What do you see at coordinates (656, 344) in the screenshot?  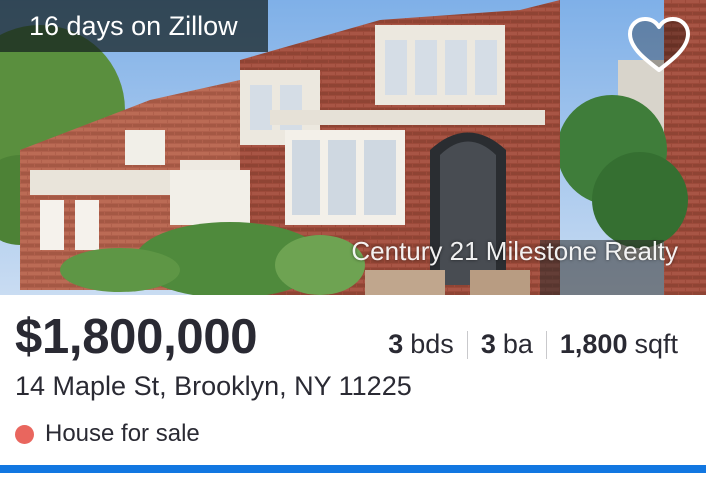 I see `sqft-unit: sqft` at bounding box center [656, 344].